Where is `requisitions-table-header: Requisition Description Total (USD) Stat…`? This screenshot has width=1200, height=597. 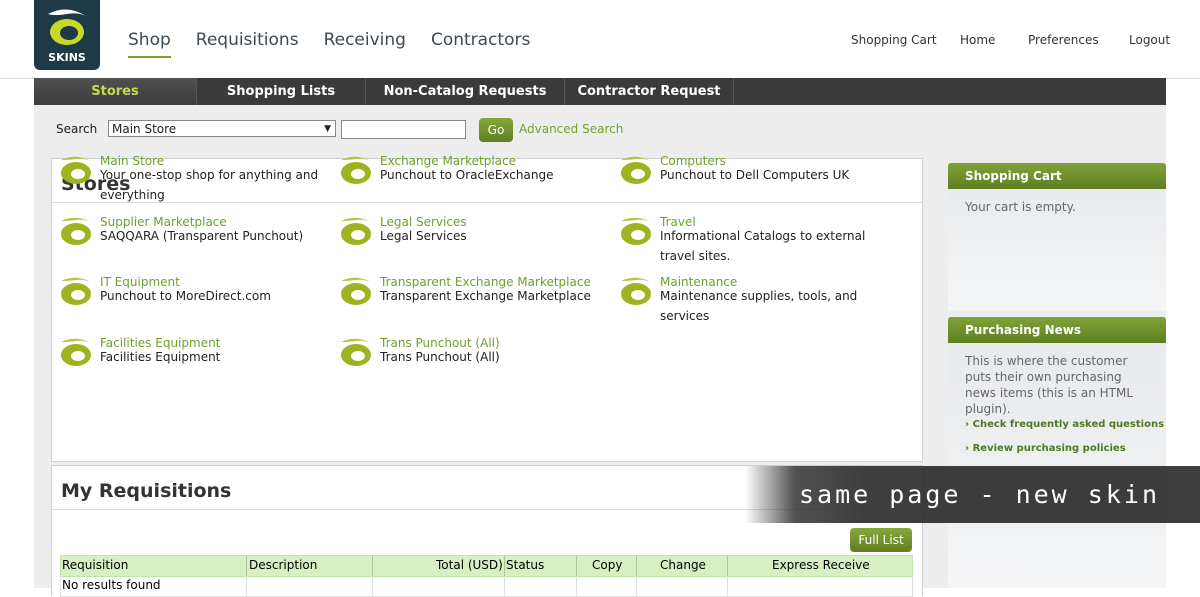
requisitions-table-header: Requisition Description Total (USD) Stat… is located at coordinates (486, 566).